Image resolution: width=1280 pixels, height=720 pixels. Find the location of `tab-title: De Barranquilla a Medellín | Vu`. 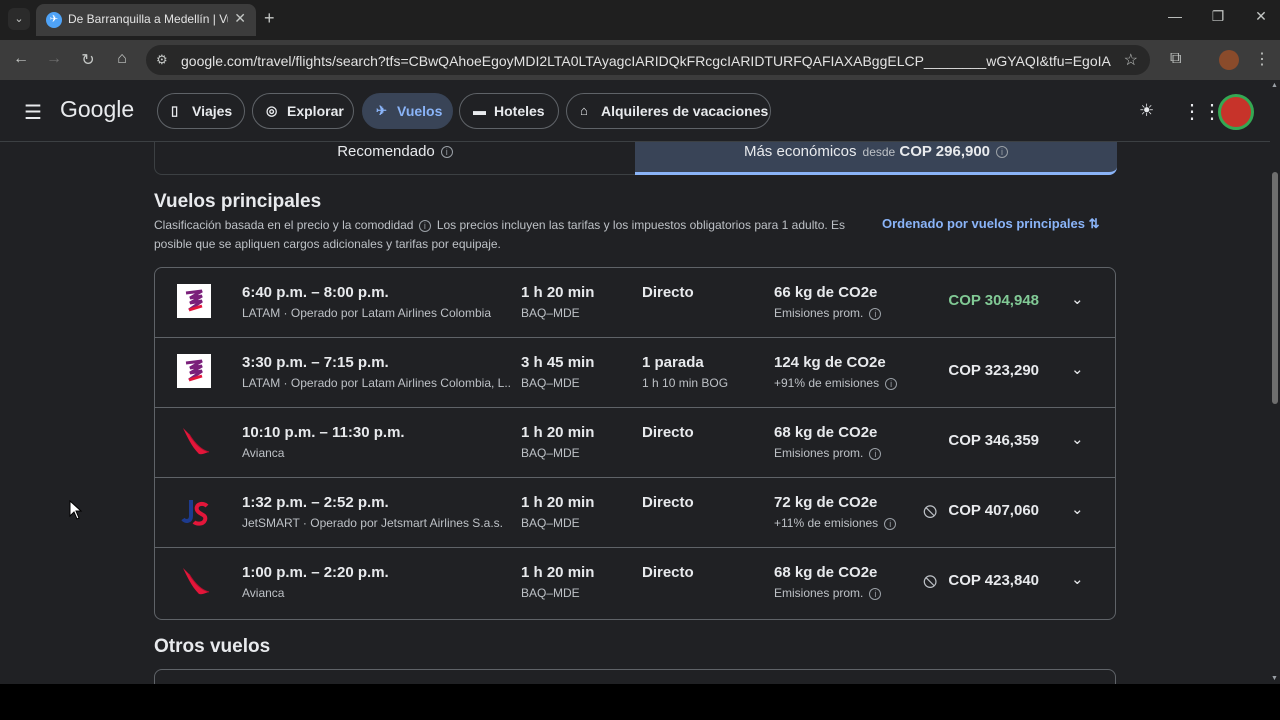

tab-title: De Barranquilla a Medellín | Vu is located at coordinates (148, 19).